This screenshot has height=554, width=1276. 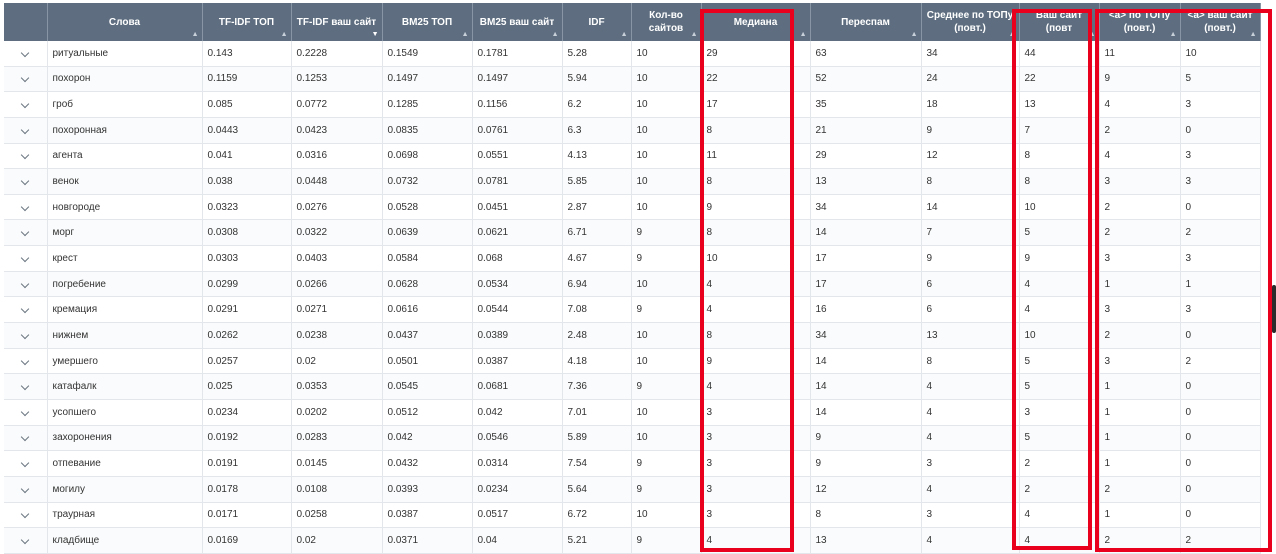 I want to click on cell-bm25_site: 0.0387, so click(x=517, y=361).